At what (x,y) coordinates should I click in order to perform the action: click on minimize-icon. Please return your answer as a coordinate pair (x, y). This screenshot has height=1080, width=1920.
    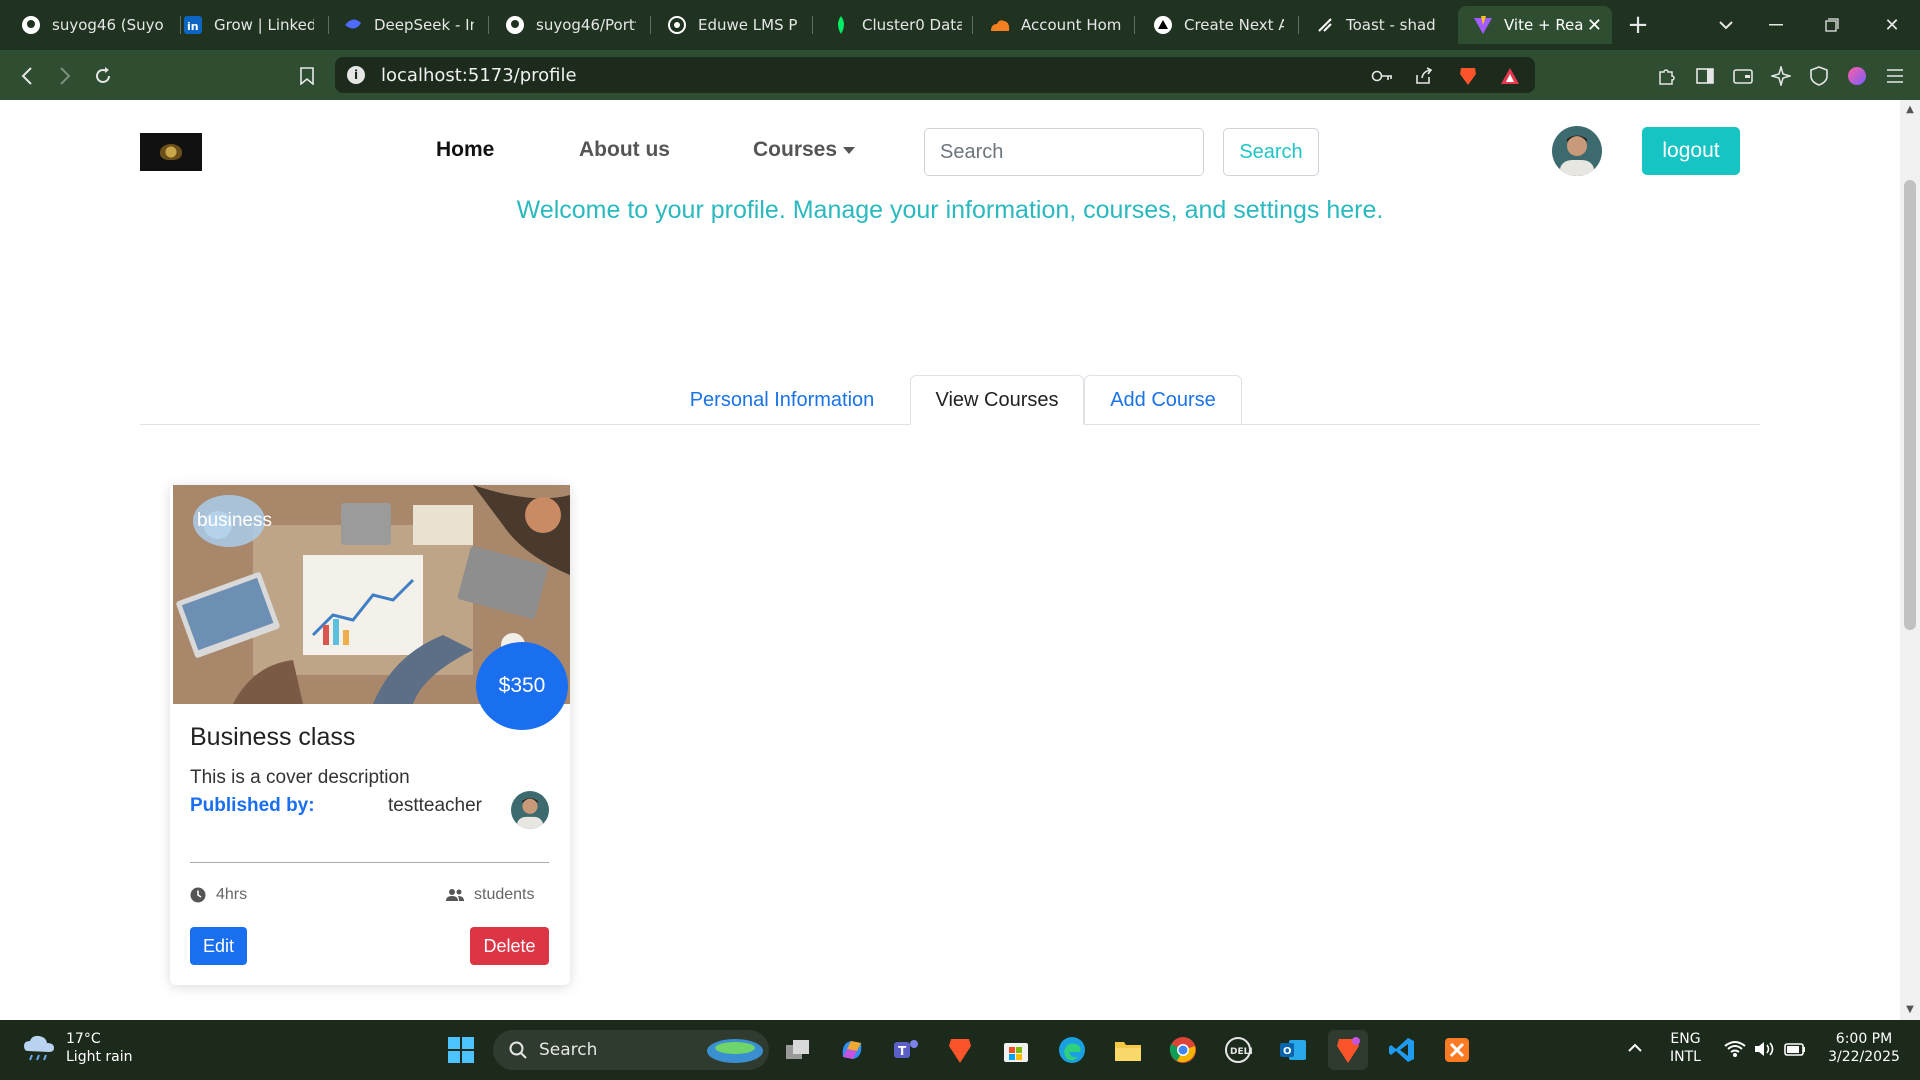
    Looking at the image, I should click on (1776, 25).